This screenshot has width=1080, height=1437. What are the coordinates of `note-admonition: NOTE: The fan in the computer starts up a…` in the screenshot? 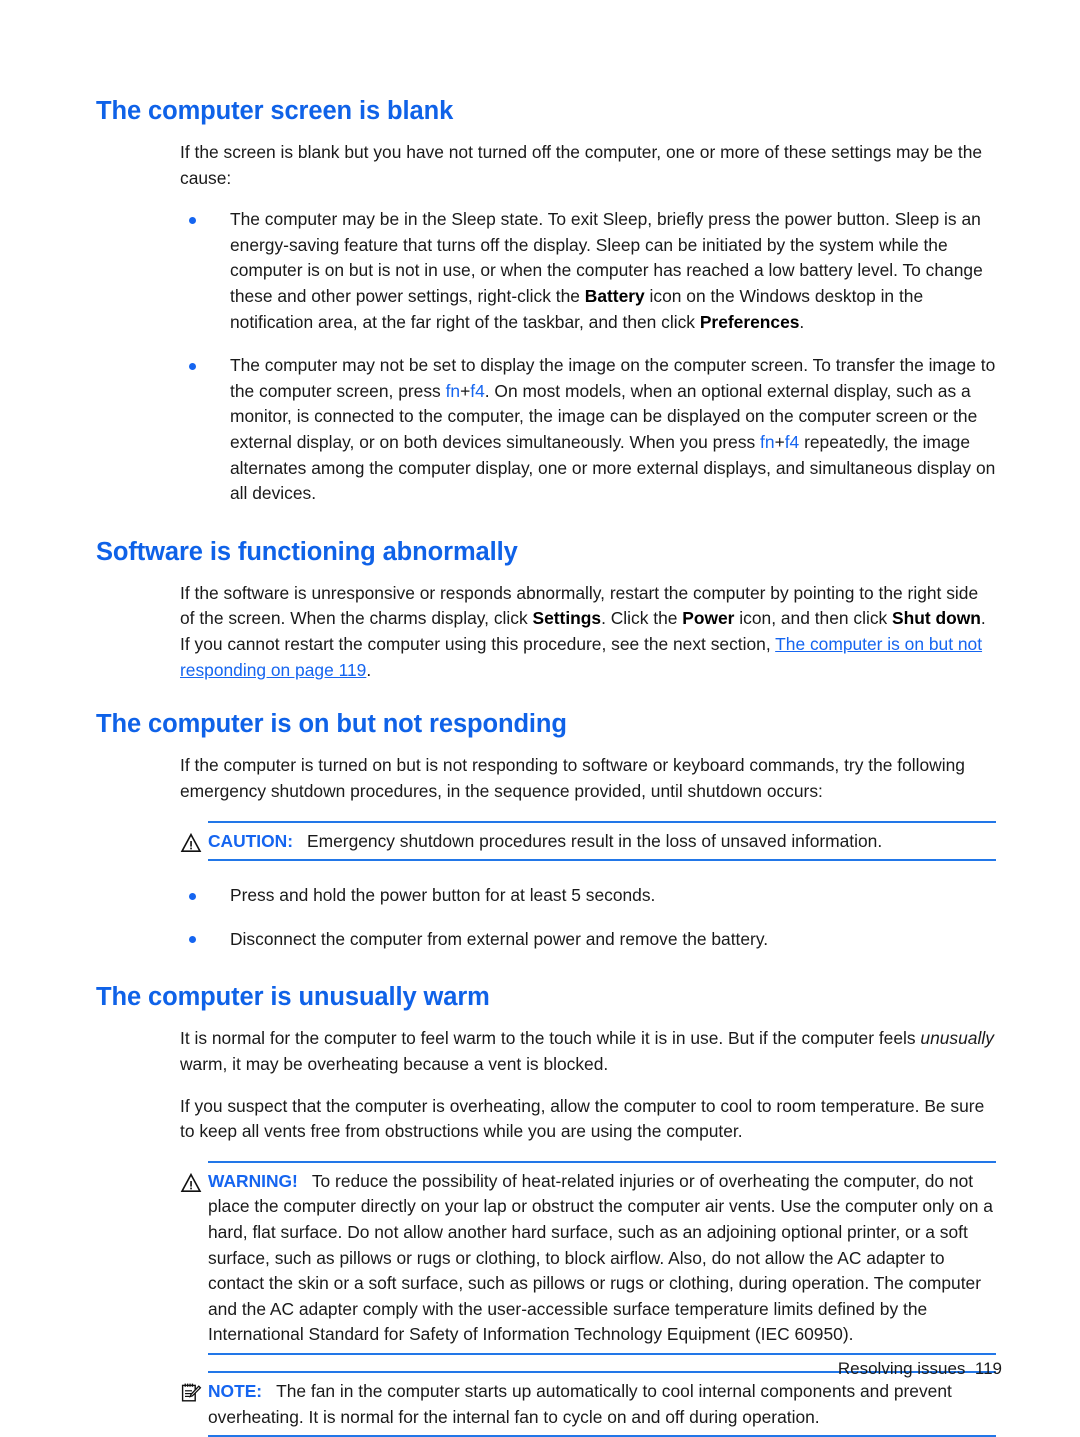 It's located at (588, 1403).